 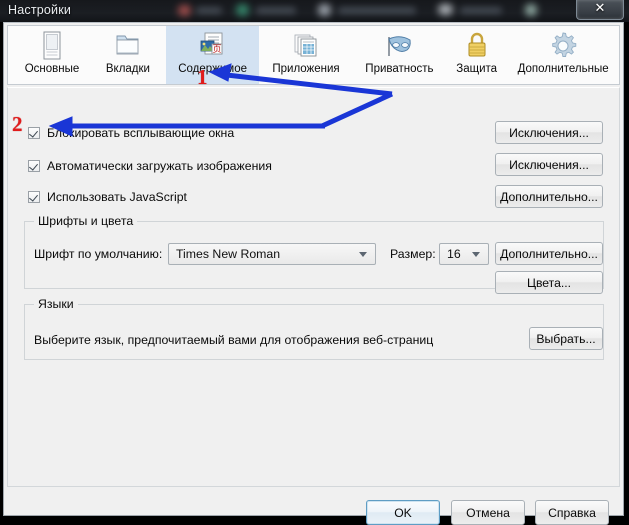 I want to click on title-bar: Настройки ✕, so click(x=314, y=11).